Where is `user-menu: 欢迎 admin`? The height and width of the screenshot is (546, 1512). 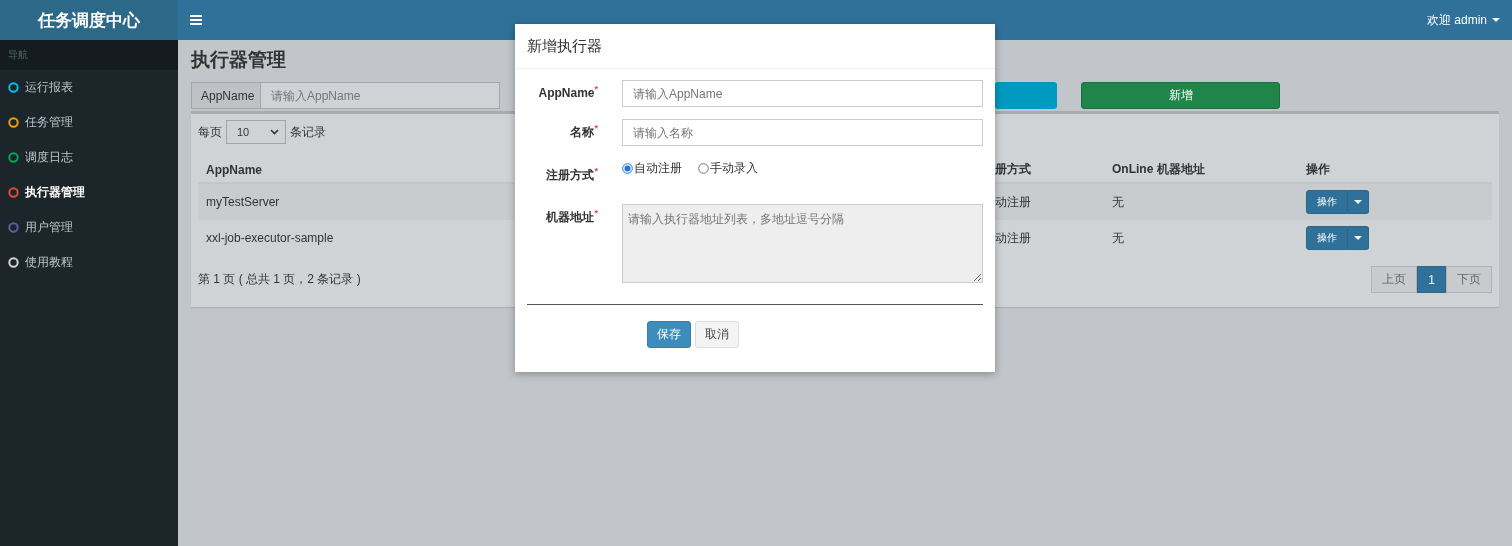 user-menu: 欢迎 admin is located at coordinates (1463, 20).